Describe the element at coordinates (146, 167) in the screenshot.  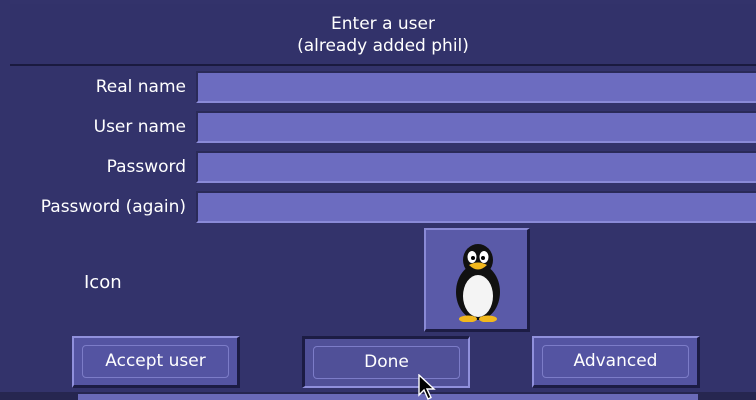
I see `password-label: Password` at that location.